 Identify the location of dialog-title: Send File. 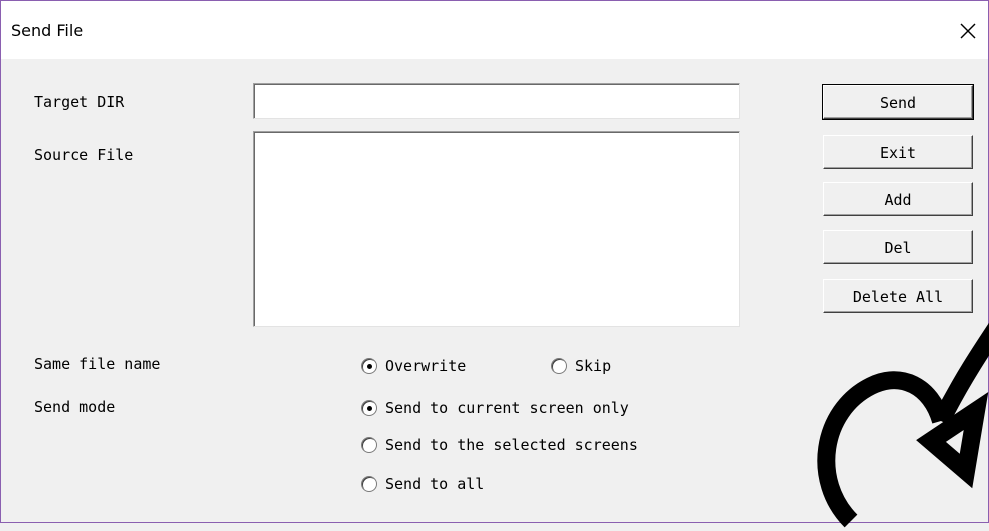
(47, 30).